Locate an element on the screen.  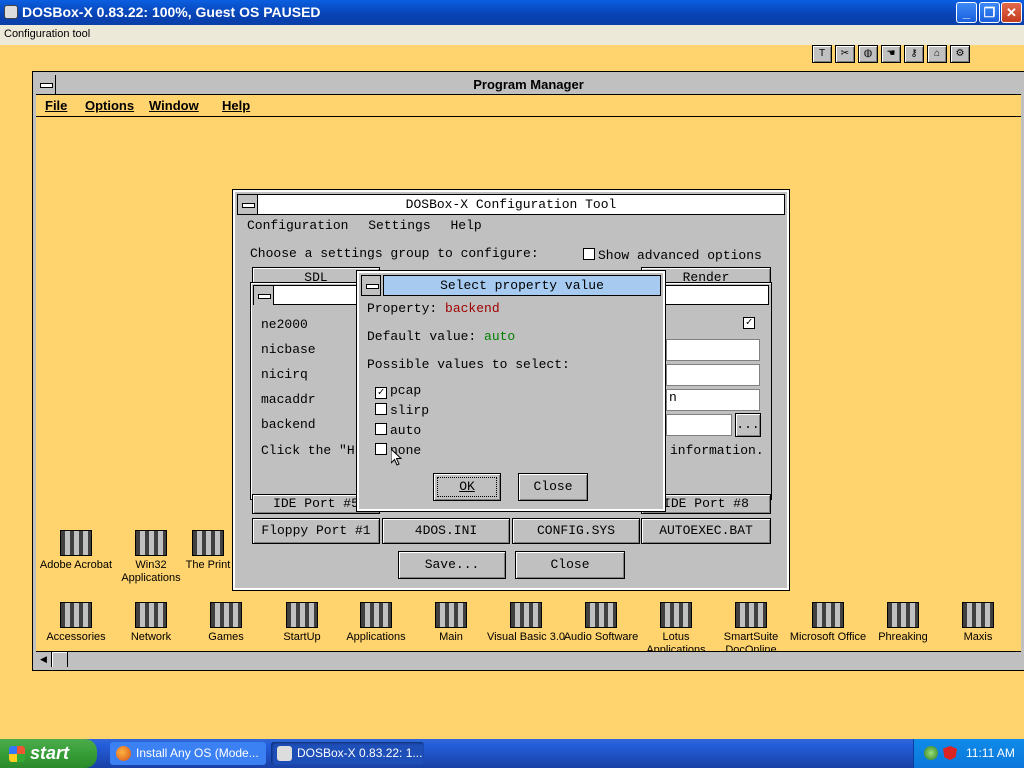
group-label: Visual Basic 3.0 is located at coordinates (526, 637).